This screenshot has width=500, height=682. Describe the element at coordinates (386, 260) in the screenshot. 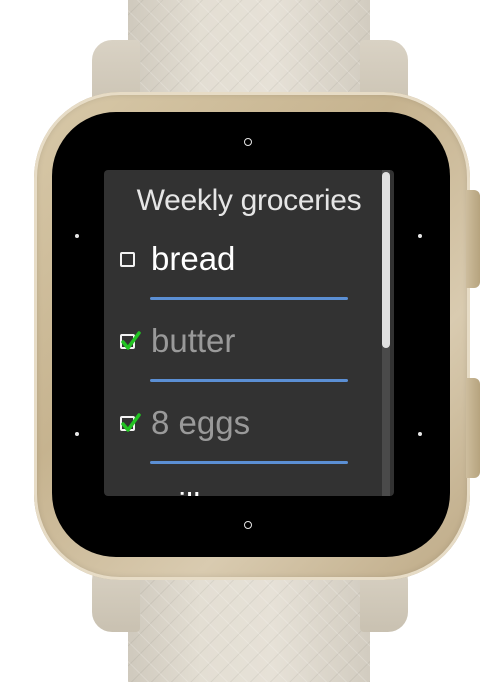

I see `scrollbar-thumb` at that location.